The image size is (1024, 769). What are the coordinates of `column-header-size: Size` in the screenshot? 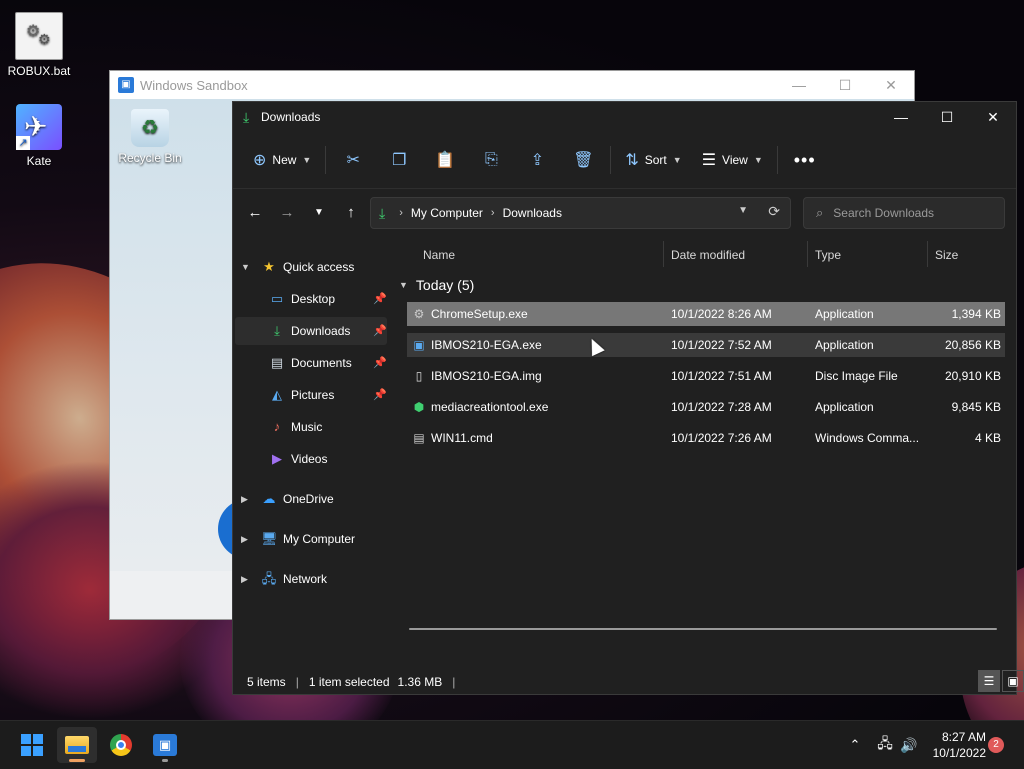 It's located at (946, 255).